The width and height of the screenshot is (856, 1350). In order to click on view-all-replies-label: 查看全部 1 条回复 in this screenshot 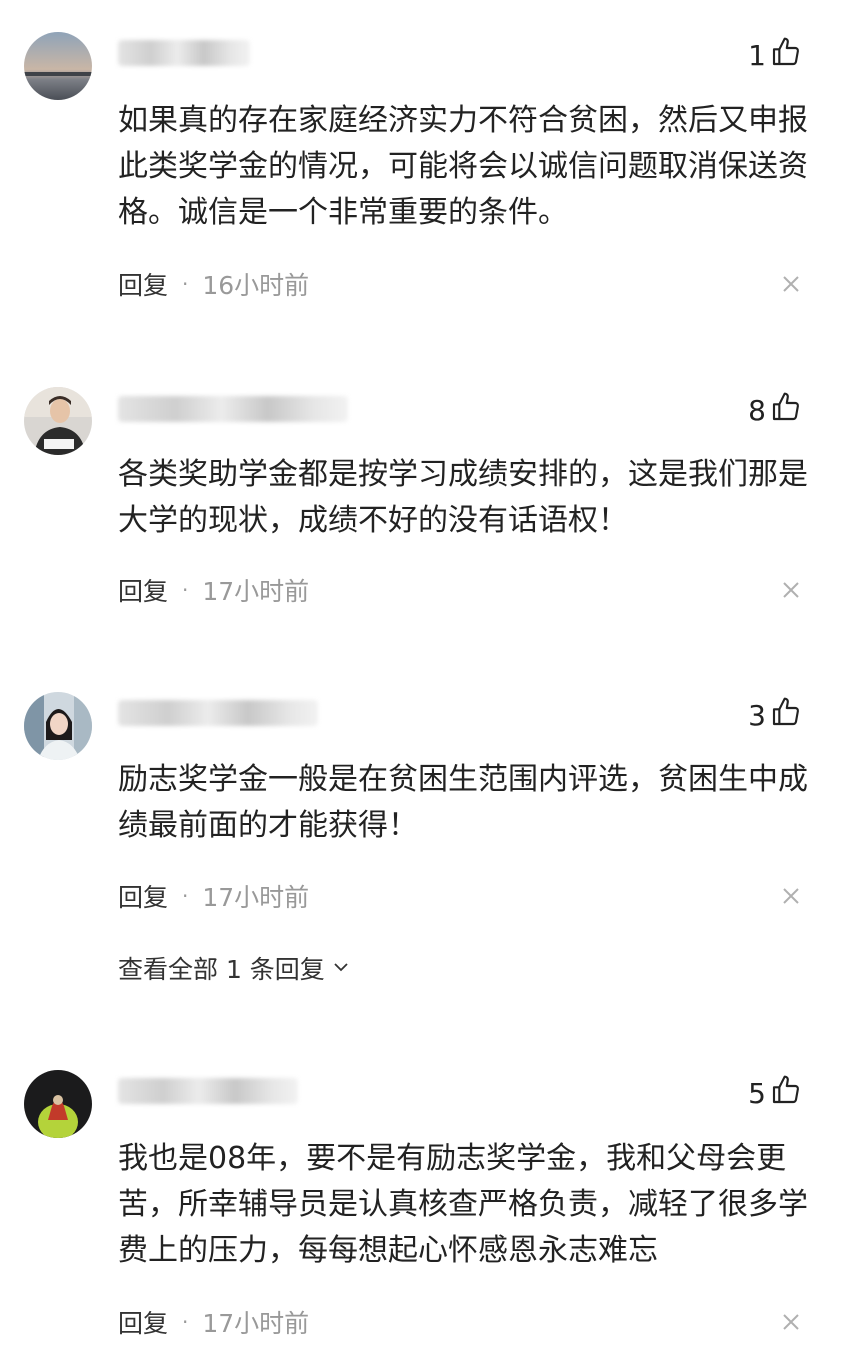, I will do `click(221, 969)`.